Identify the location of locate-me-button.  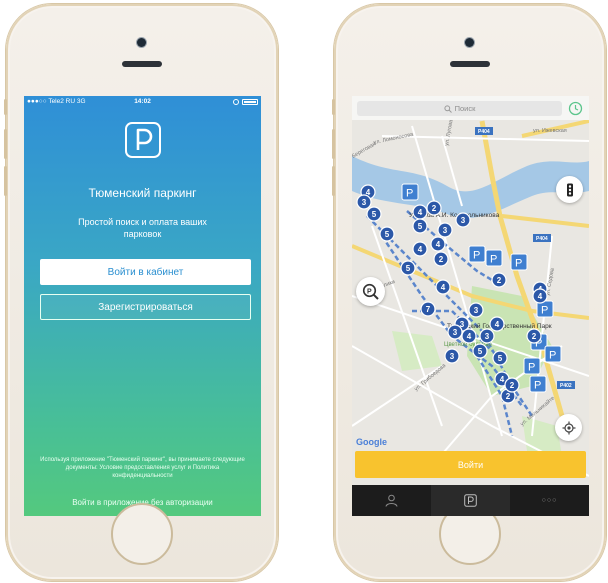
(568, 427).